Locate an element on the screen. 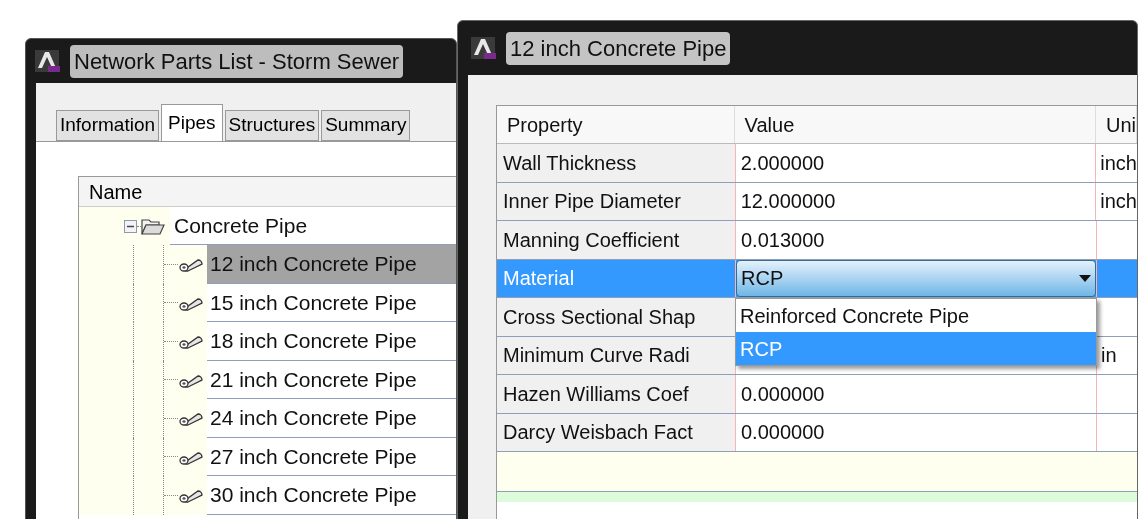 The width and height of the screenshot is (1138, 519). window-title: 12 inch Concrete Pipe is located at coordinates (618, 48).